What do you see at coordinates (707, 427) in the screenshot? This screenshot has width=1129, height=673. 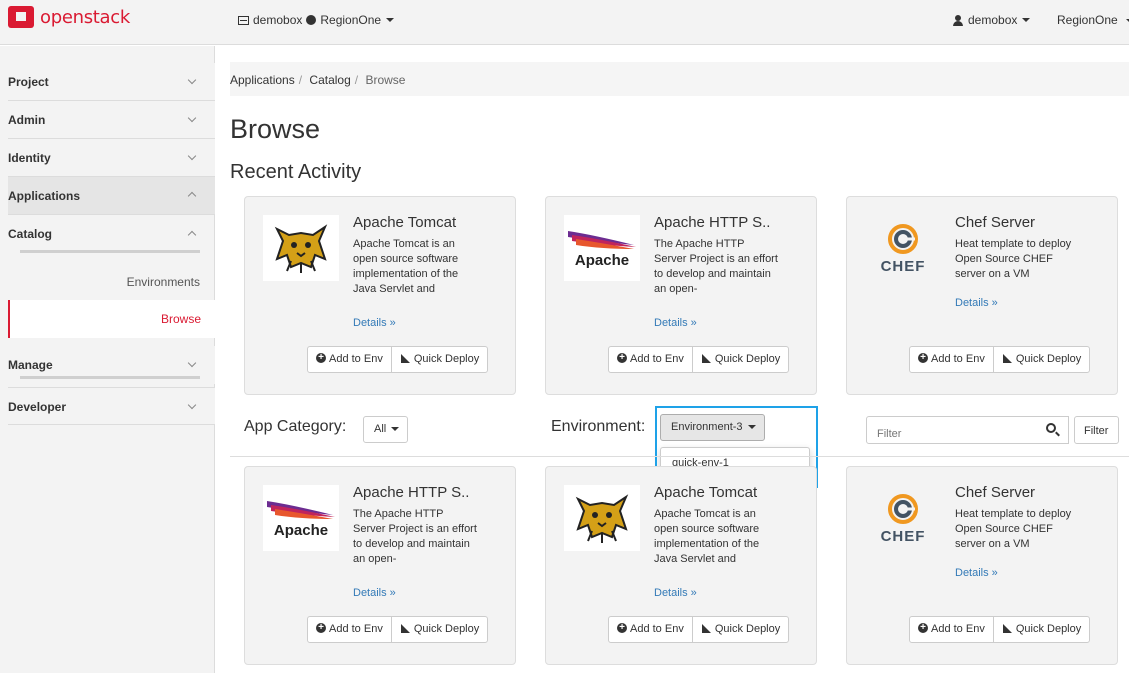 I see `dropdown-value: Environment-3` at bounding box center [707, 427].